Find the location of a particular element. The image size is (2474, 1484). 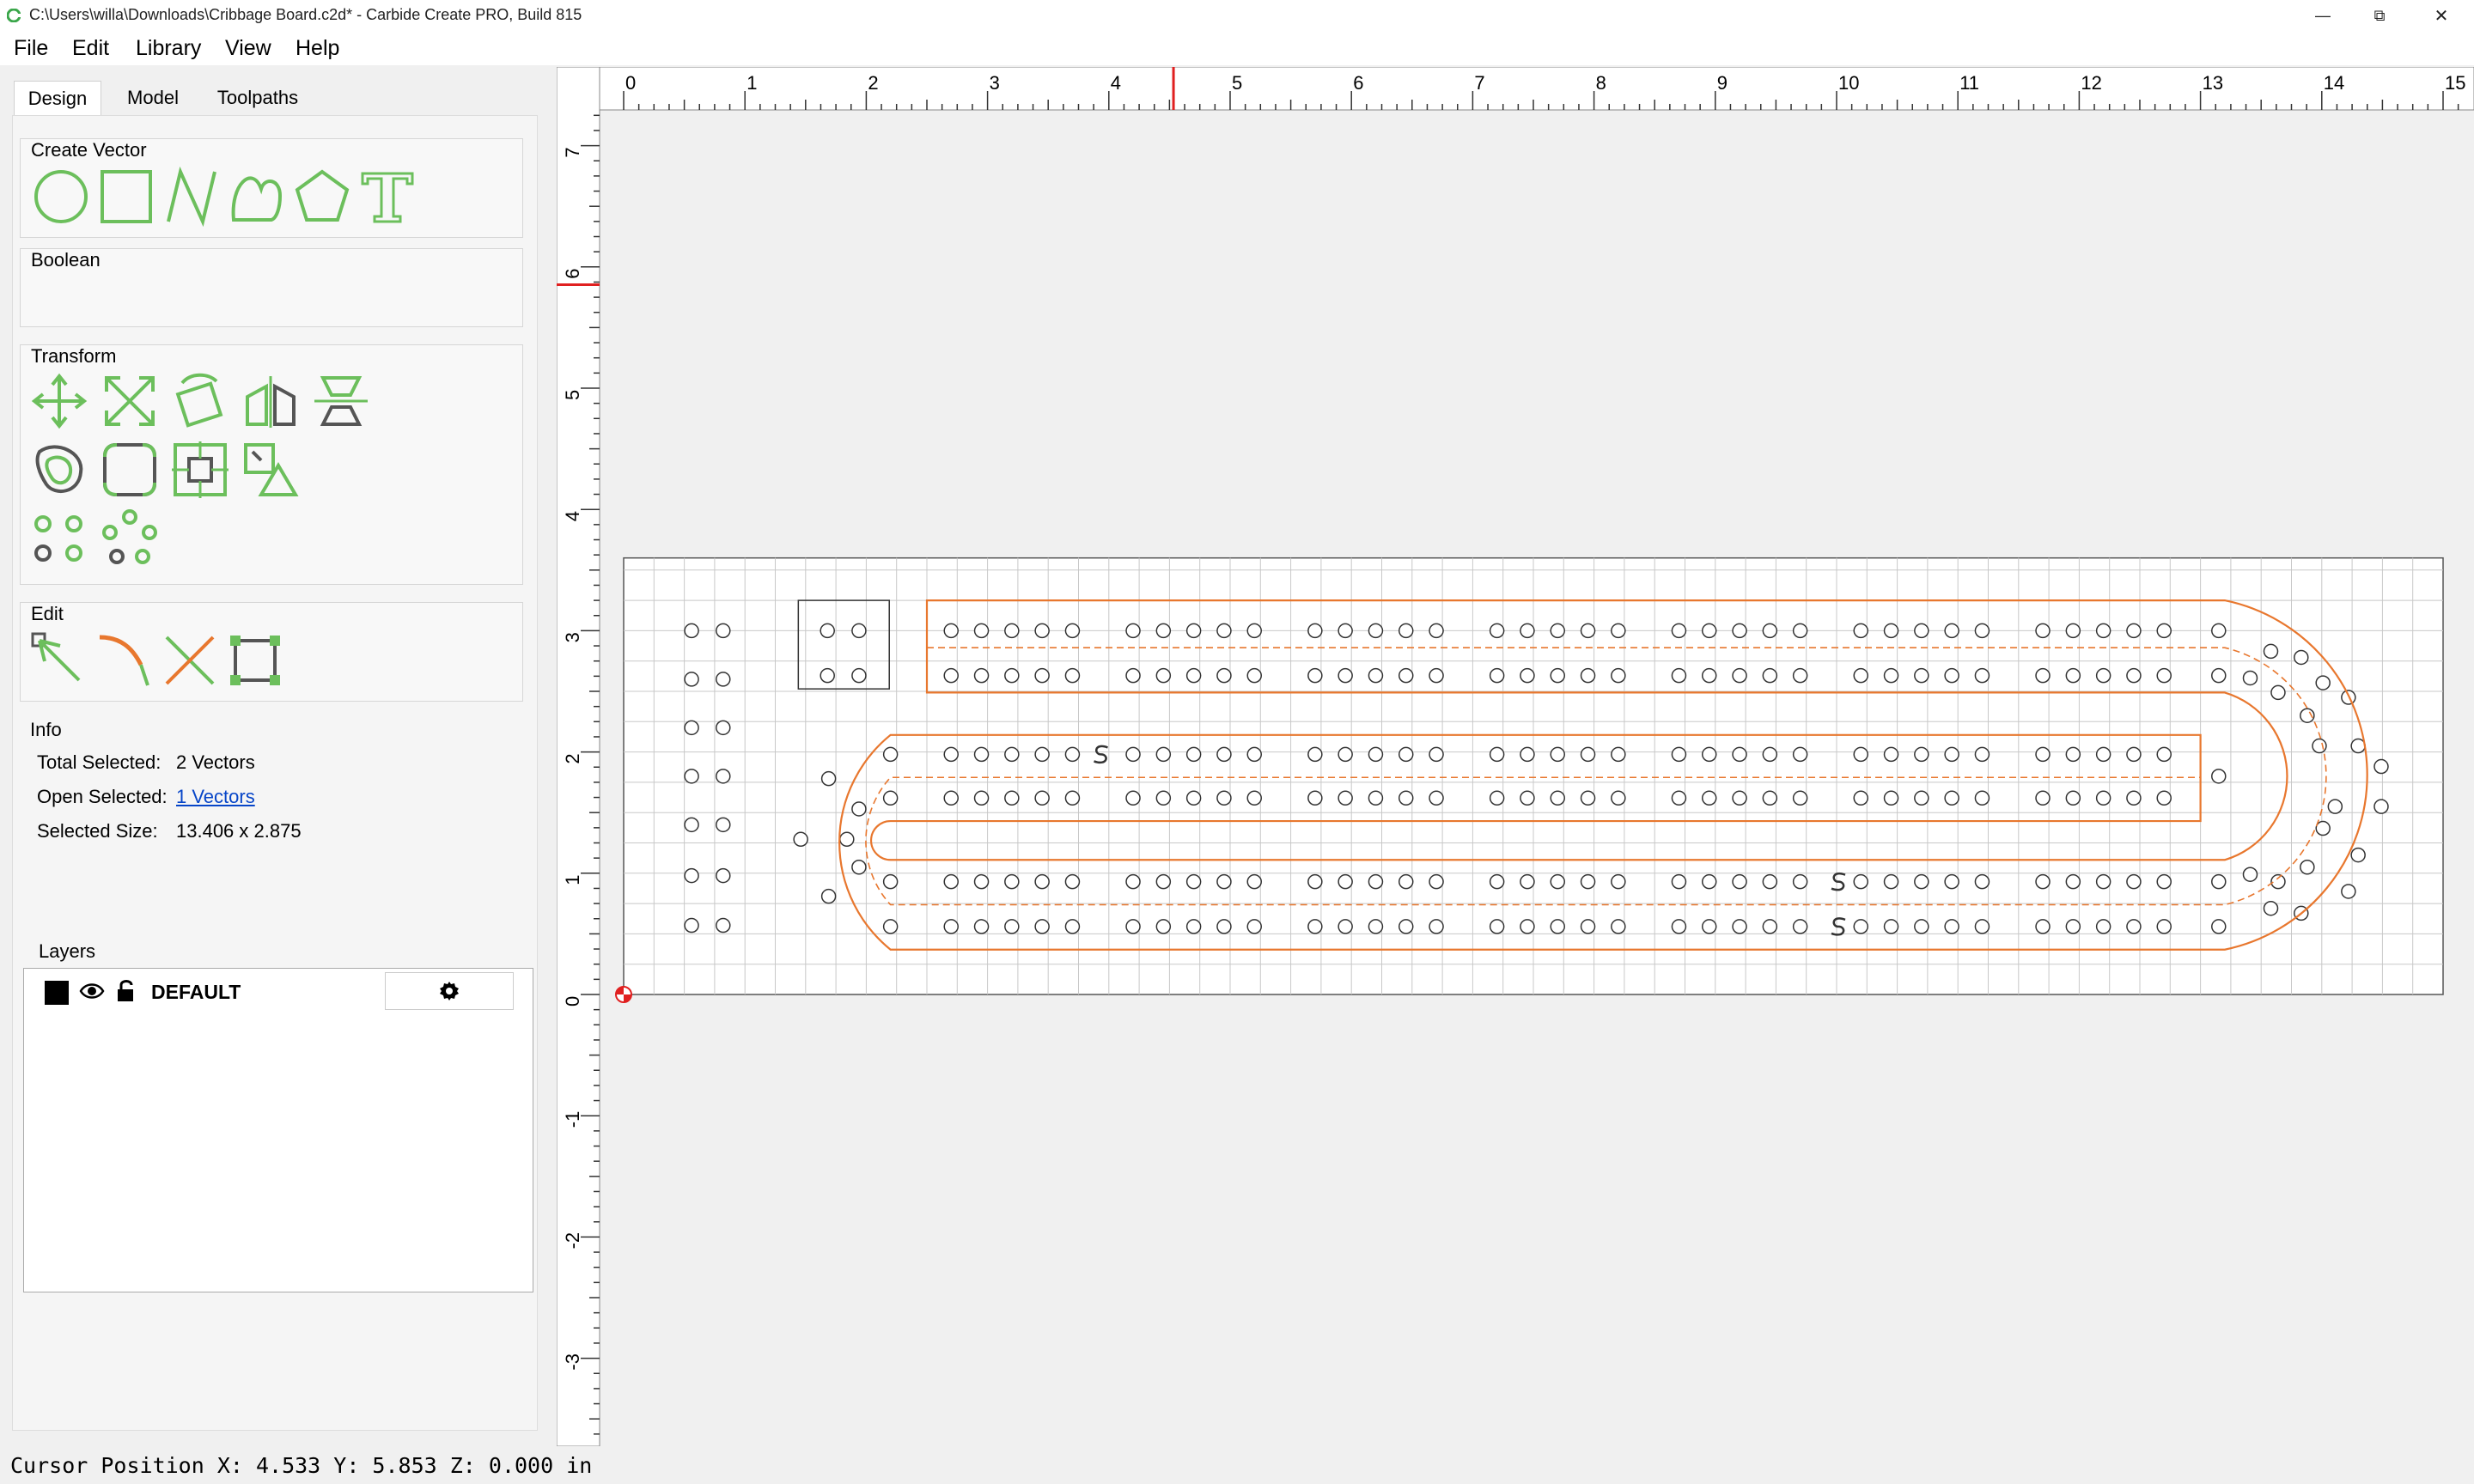

rotate-icon is located at coordinates (200, 401).